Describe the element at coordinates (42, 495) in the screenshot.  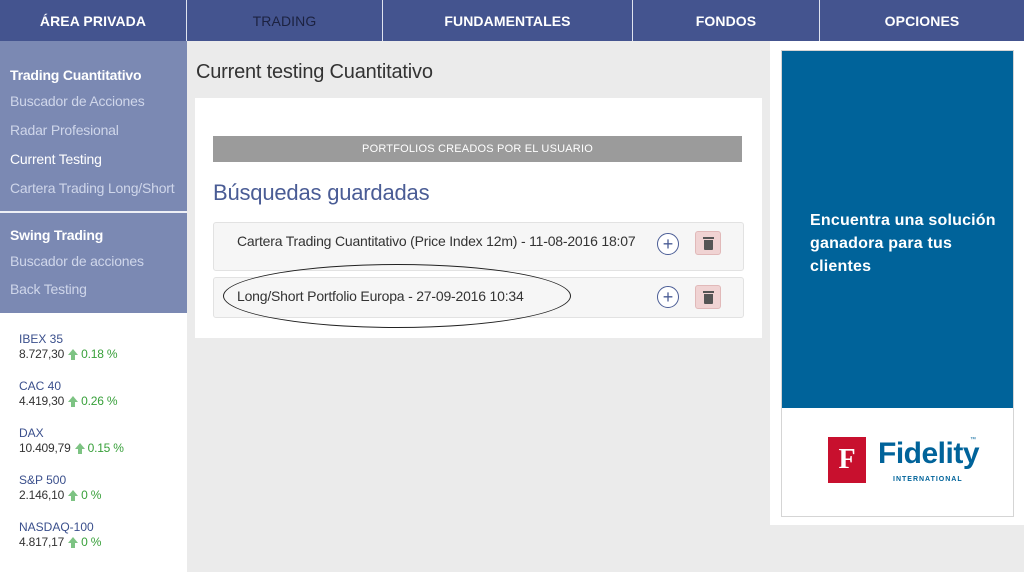
I see `ticker-value: 2.146,10` at that location.